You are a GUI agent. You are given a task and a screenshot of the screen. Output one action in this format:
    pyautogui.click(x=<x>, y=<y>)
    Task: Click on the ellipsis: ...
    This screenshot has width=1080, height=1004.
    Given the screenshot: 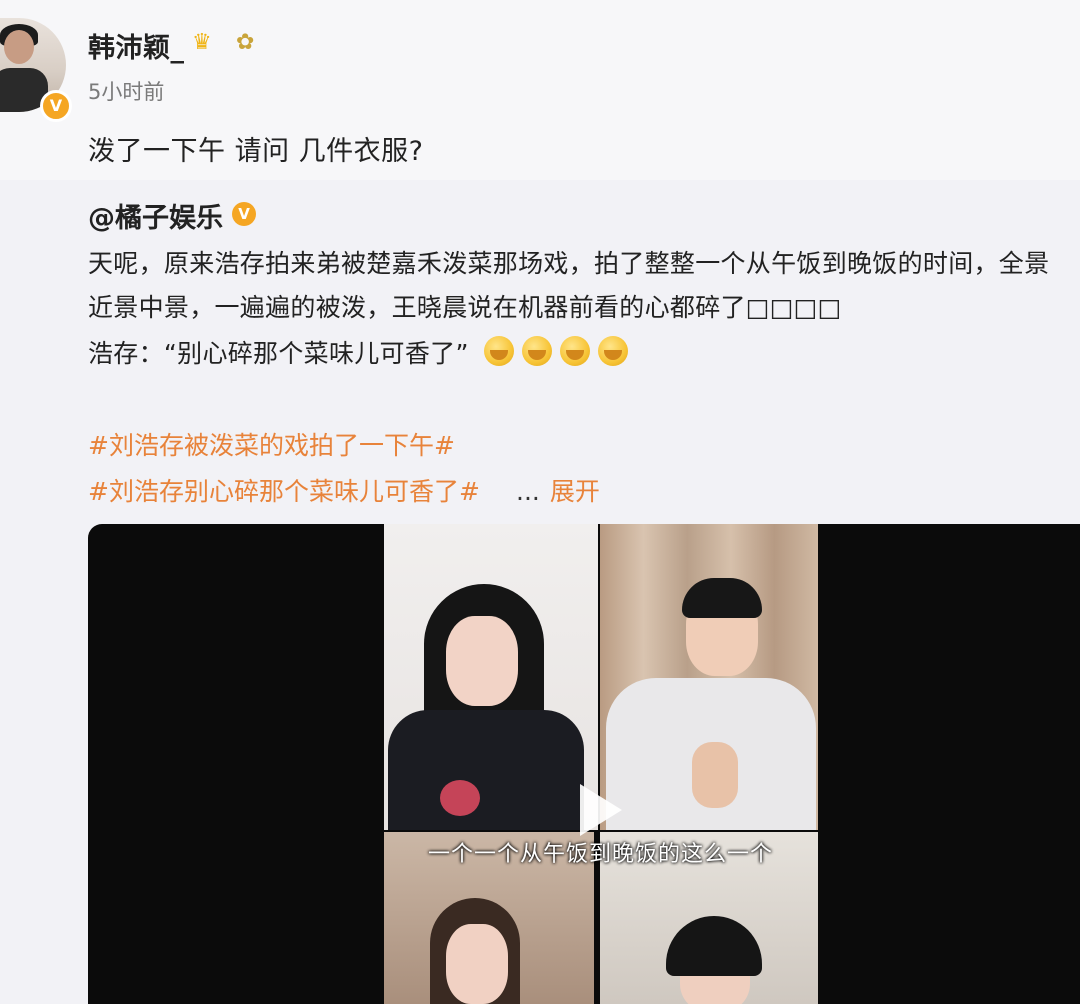 What is the action you would take?
    pyautogui.click(x=528, y=491)
    